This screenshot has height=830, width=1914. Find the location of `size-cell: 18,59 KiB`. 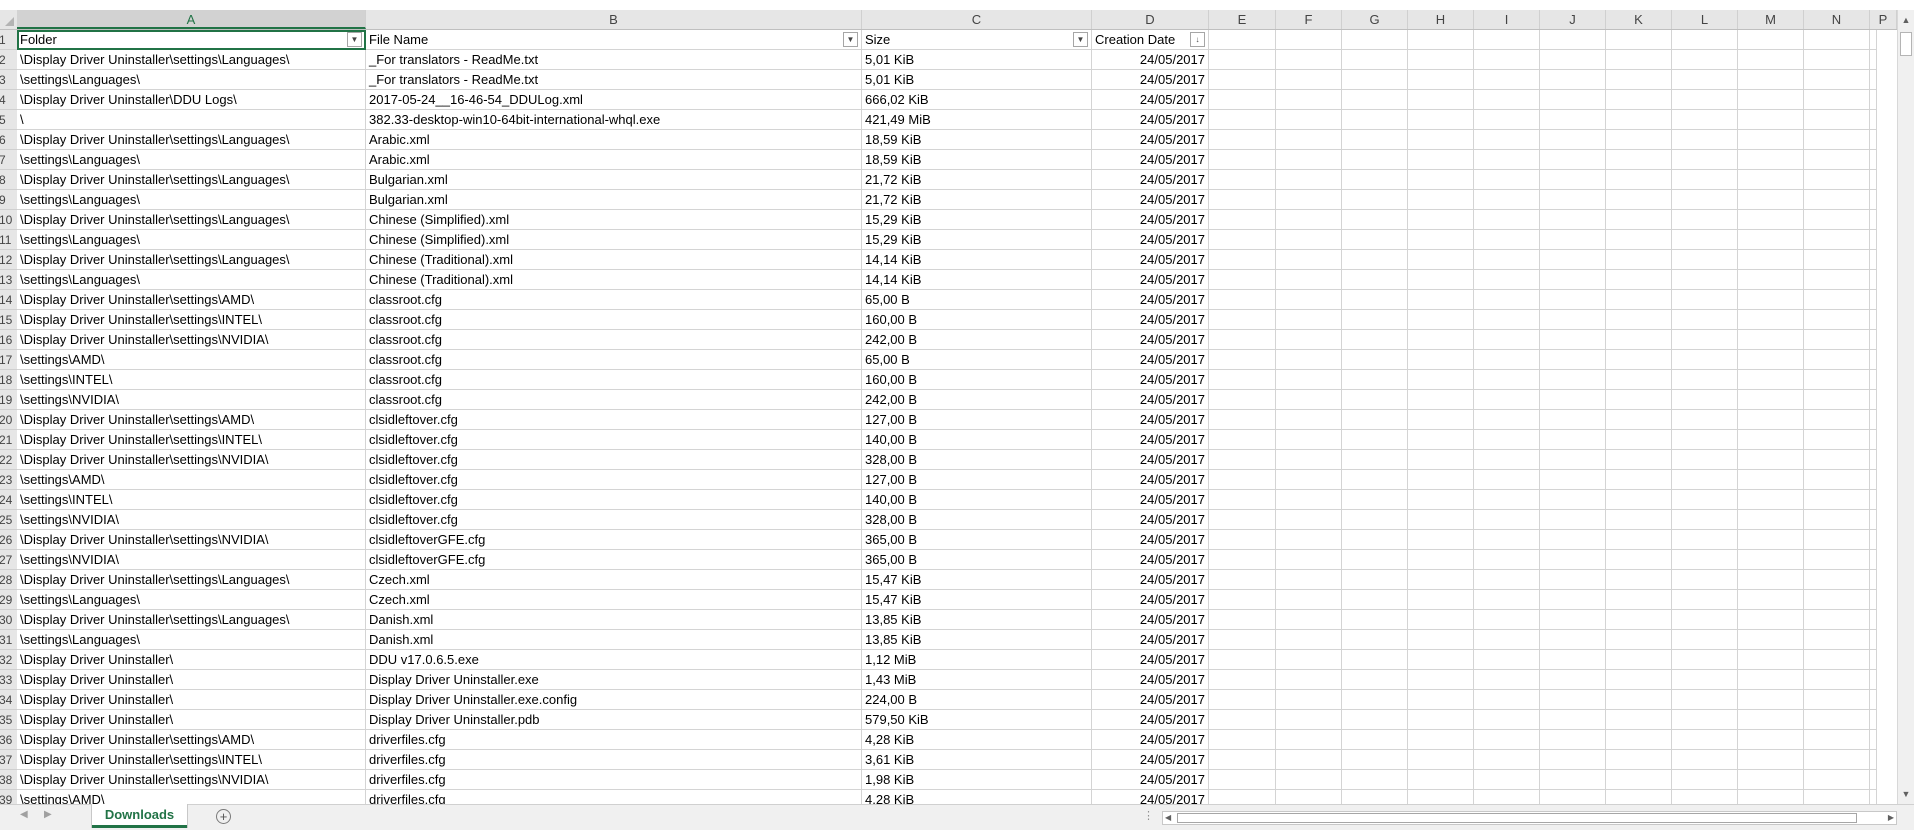

size-cell: 18,59 KiB is located at coordinates (977, 160).